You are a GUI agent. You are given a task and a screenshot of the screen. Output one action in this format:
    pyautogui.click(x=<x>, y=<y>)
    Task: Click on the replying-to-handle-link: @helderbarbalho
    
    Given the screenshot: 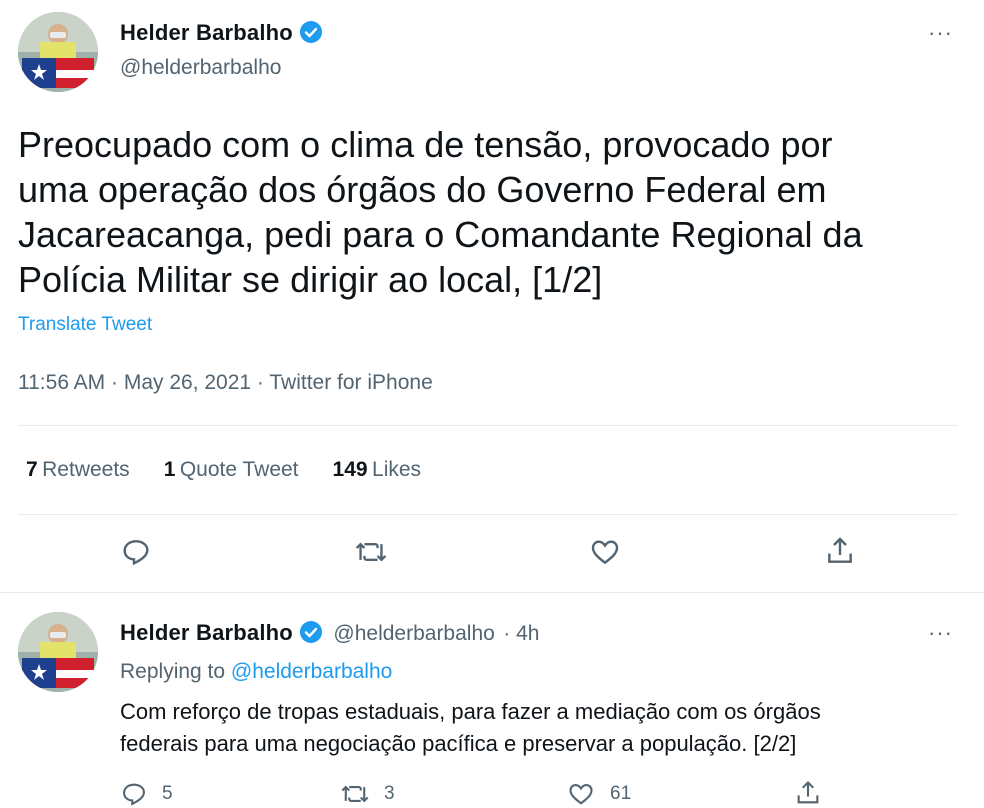 What is the action you would take?
    pyautogui.click(x=311, y=671)
    